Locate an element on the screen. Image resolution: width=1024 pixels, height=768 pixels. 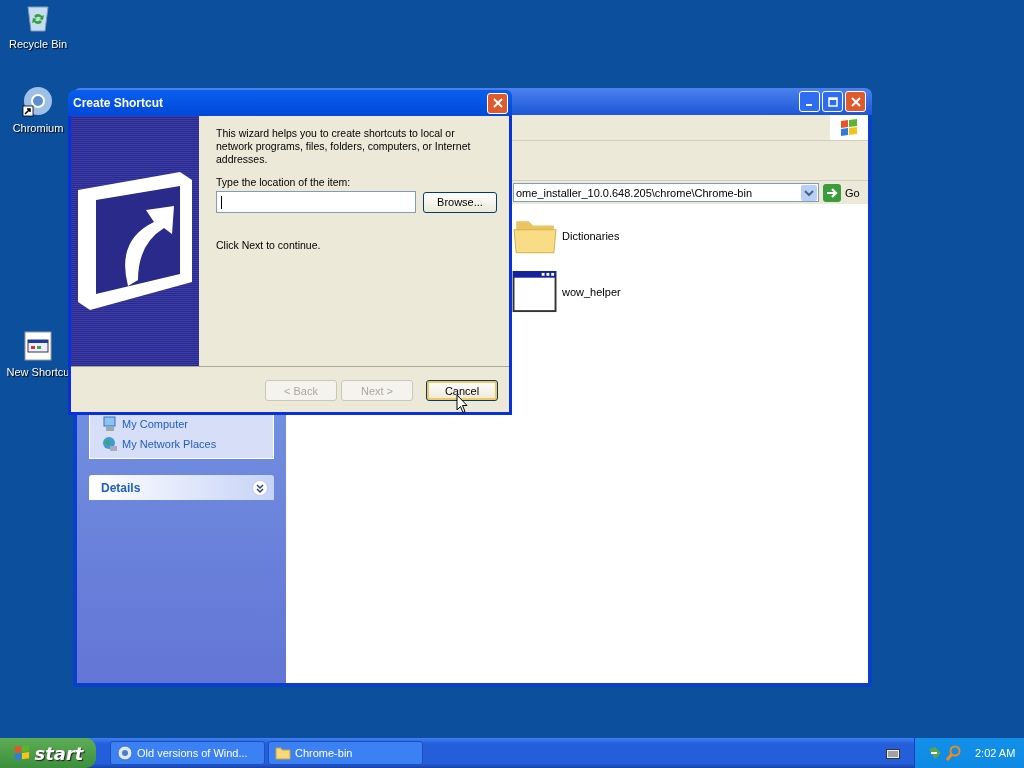
details-panel-header: Details is located at coordinates (181, 487).